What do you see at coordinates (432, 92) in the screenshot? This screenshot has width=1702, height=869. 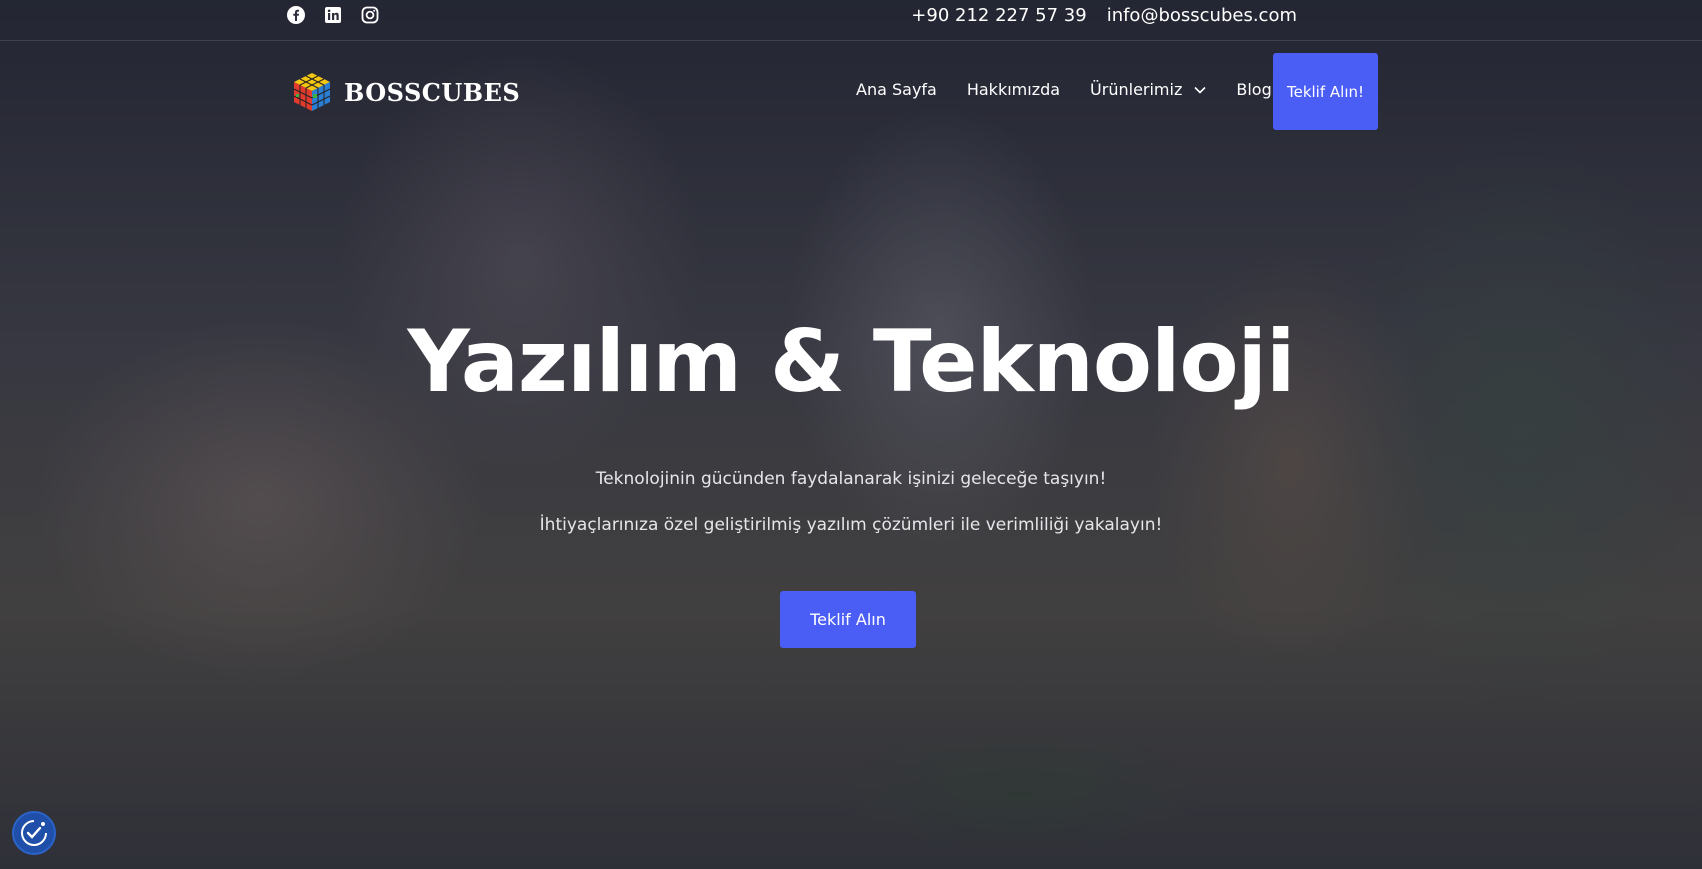 I see `brand-name: BOSSCUBES` at bounding box center [432, 92].